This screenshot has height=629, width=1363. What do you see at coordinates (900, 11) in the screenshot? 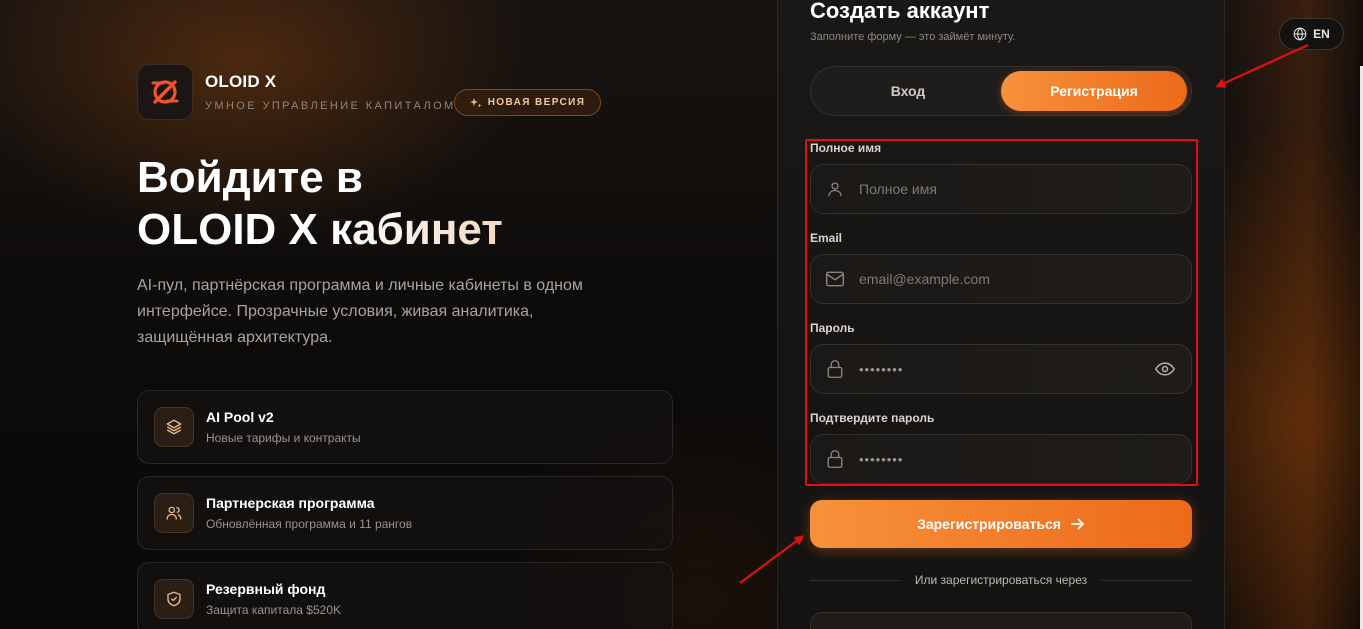
I see `form-title: Создать аккаунт` at bounding box center [900, 11].